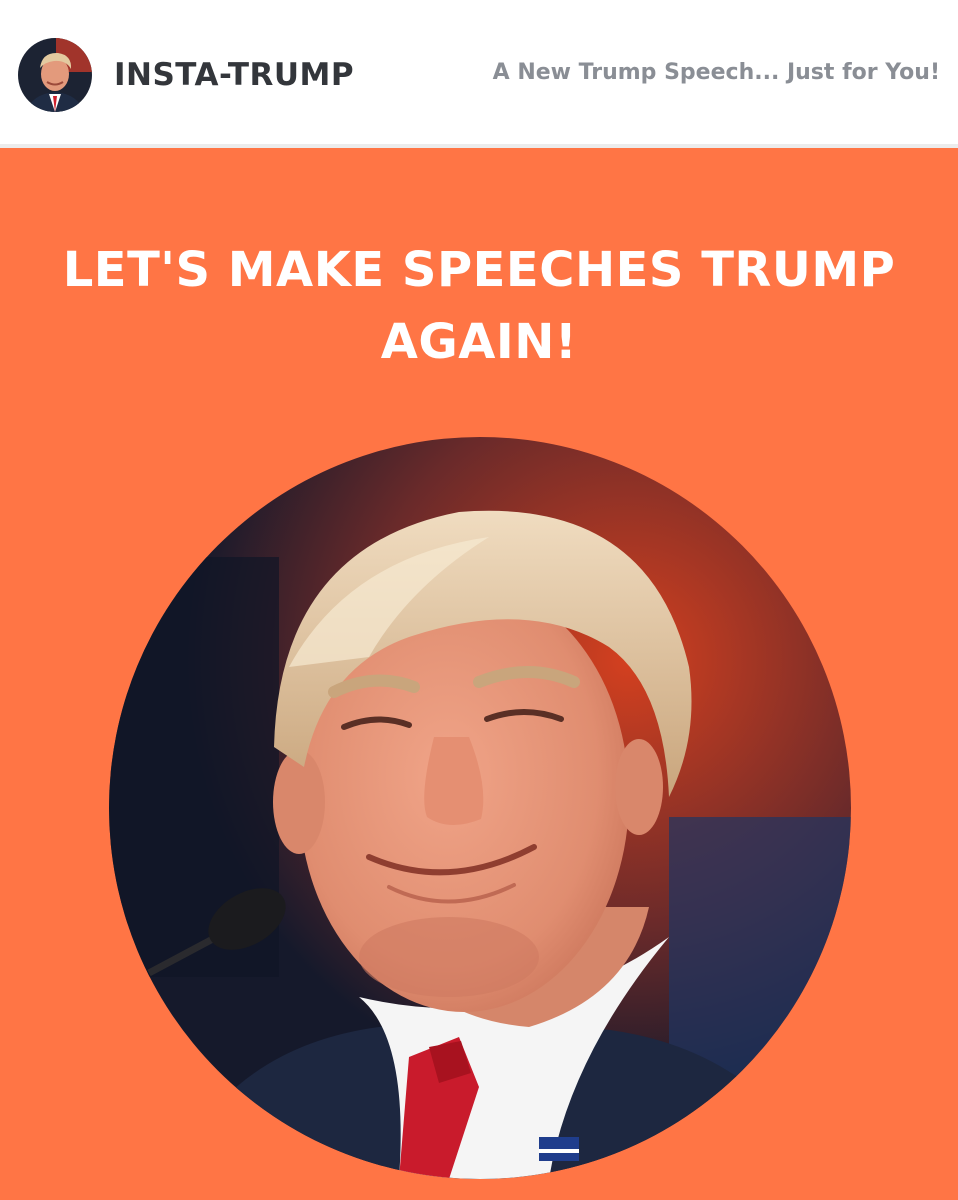 Image resolution: width=958 pixels, height=1200 pixels. I want to click on avatar-image, so click(55, 75).